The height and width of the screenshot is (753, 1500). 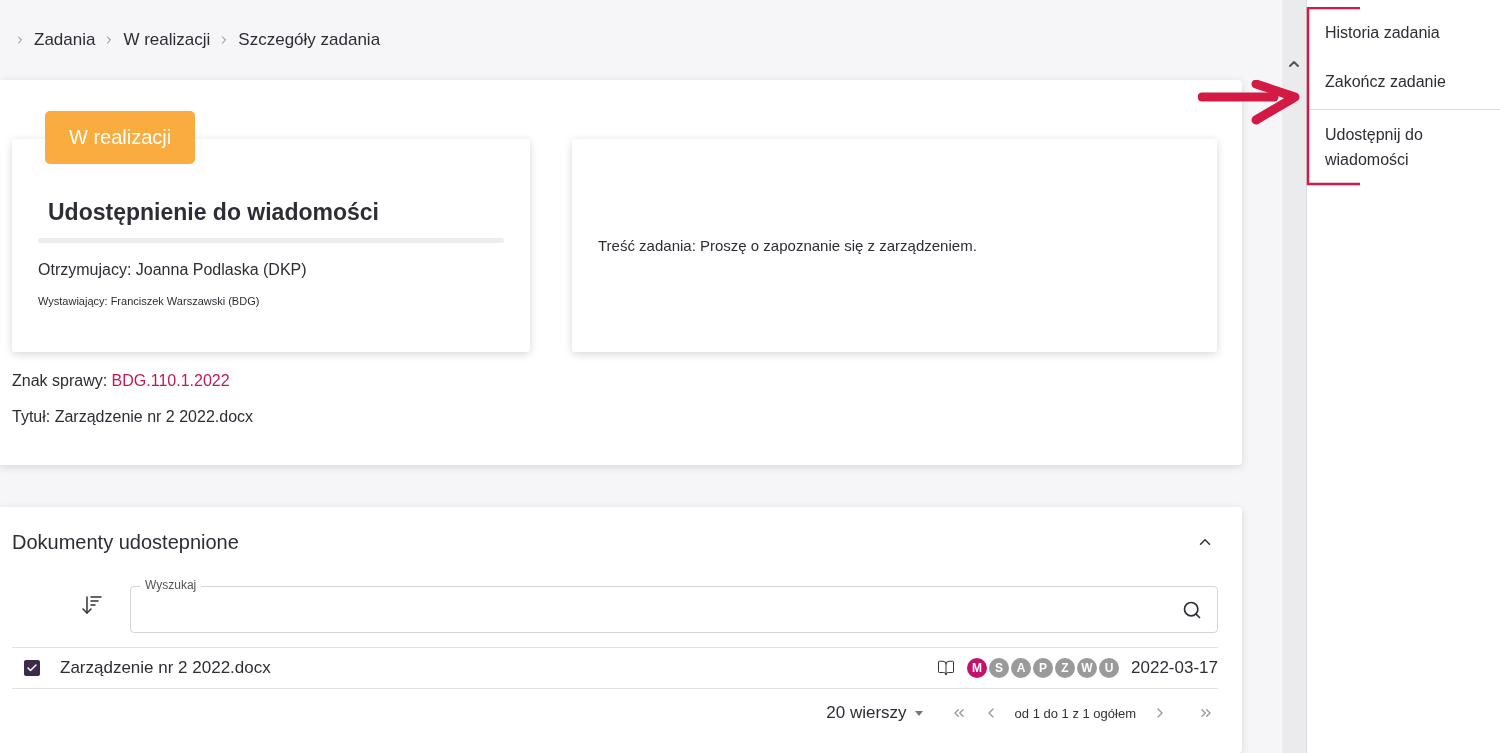 What do you see at coordinates (133, 417) in the screenshot?
I see `document-title-text: Tytuł: Zarządzenie nr 2 2022.docx` at bounding box center [133, 417].